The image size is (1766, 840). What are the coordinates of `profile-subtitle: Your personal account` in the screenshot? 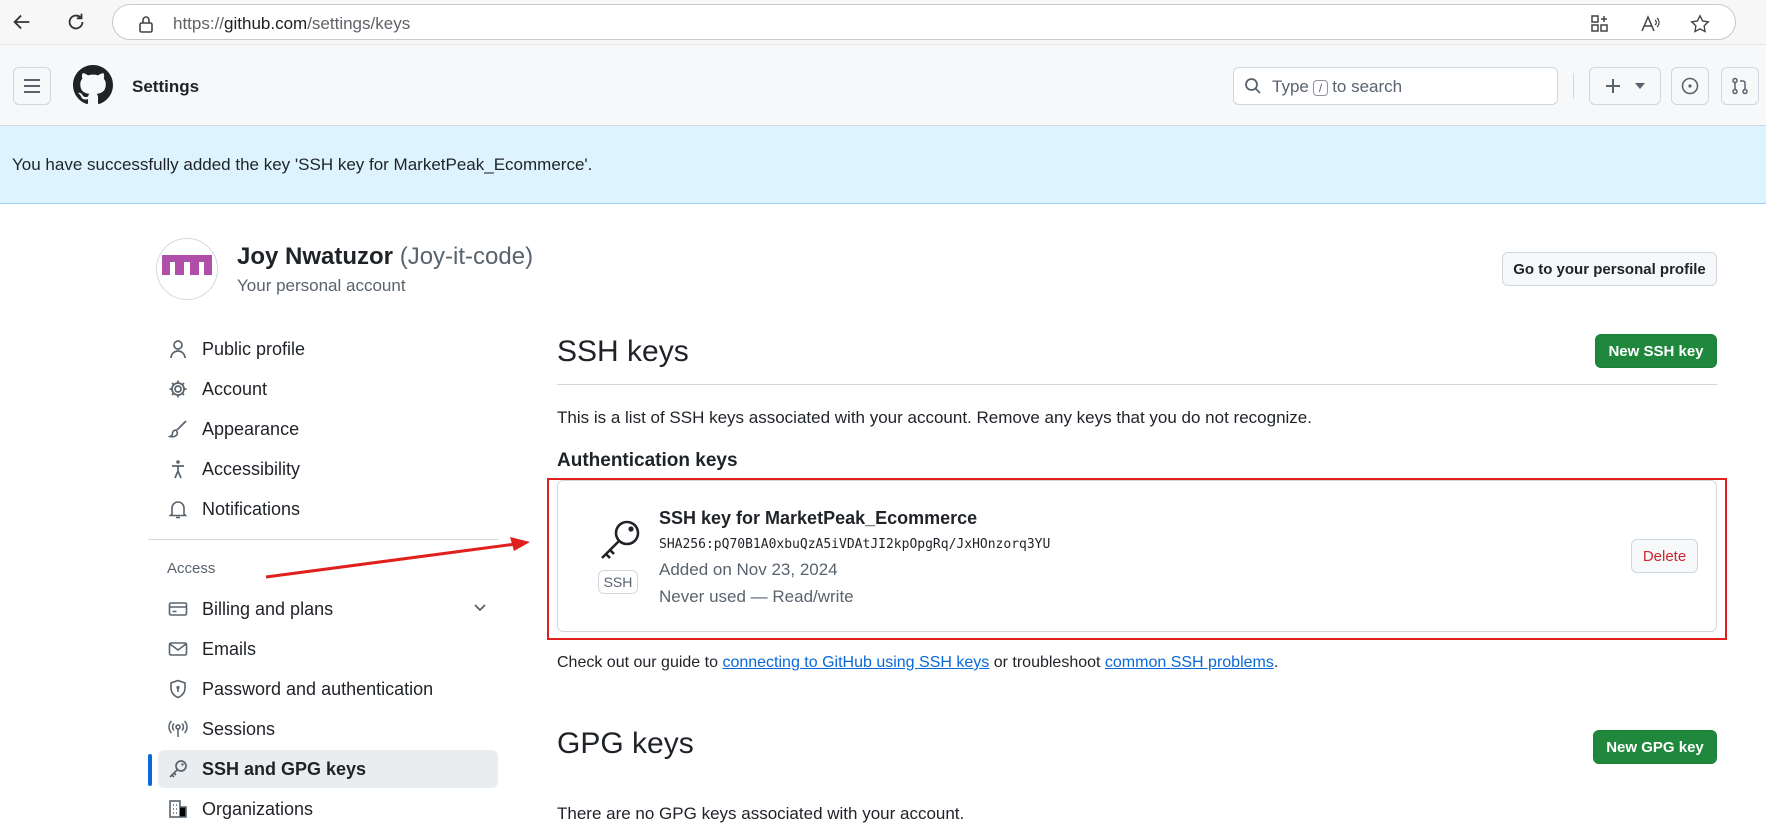 It's located at (321, 285).